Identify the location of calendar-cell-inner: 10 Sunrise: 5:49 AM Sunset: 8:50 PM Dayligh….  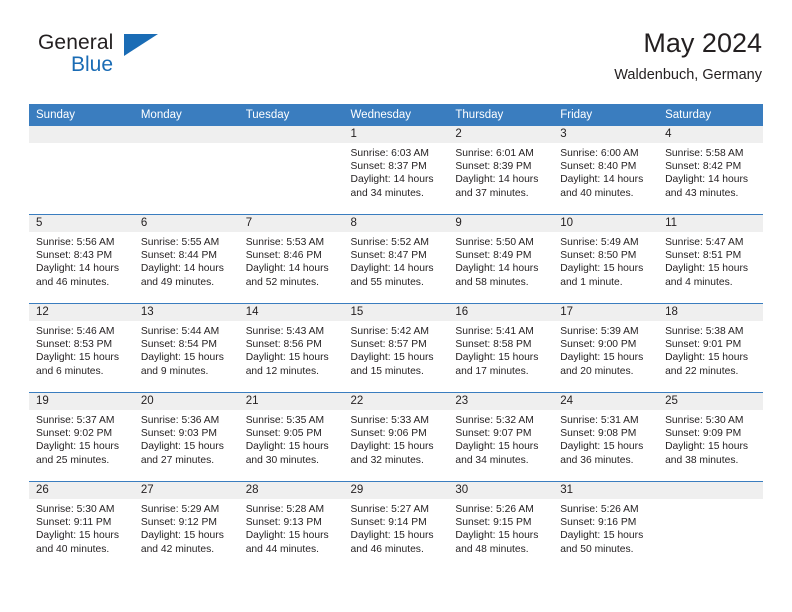
(606, 259).